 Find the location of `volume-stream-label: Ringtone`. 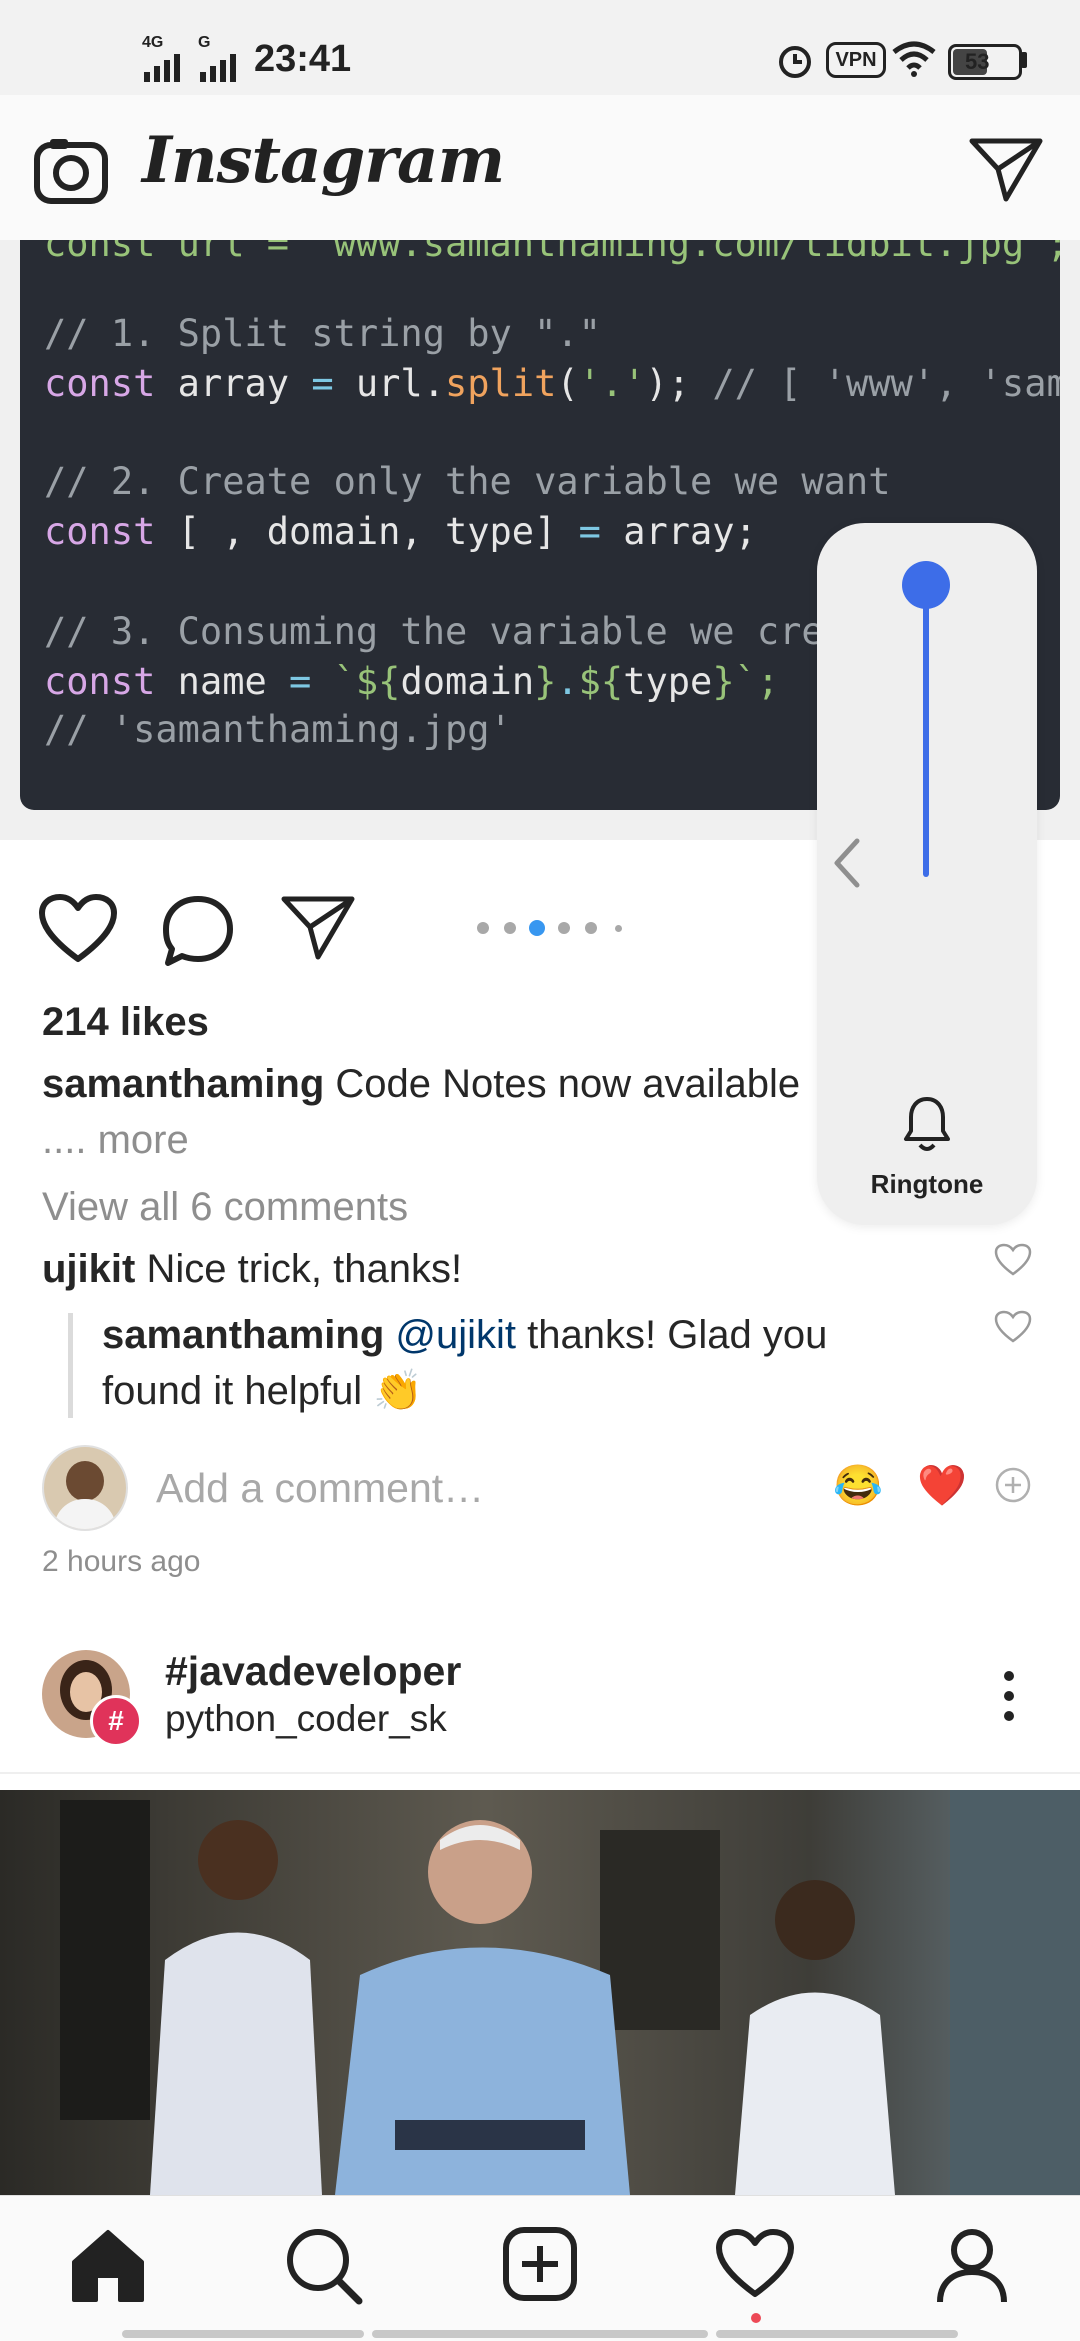

volume-stream-label: Ringtone is located at coordinates (927, 1184).